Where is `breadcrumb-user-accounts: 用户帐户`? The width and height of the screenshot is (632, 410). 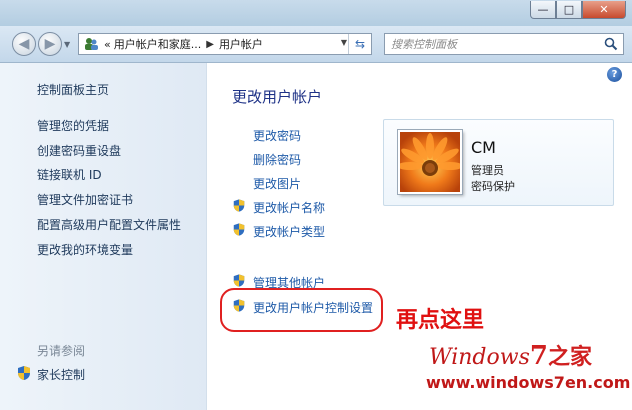
breadcrumb-user-accounts: 用户帐户 is located at coordinates (241, 44).